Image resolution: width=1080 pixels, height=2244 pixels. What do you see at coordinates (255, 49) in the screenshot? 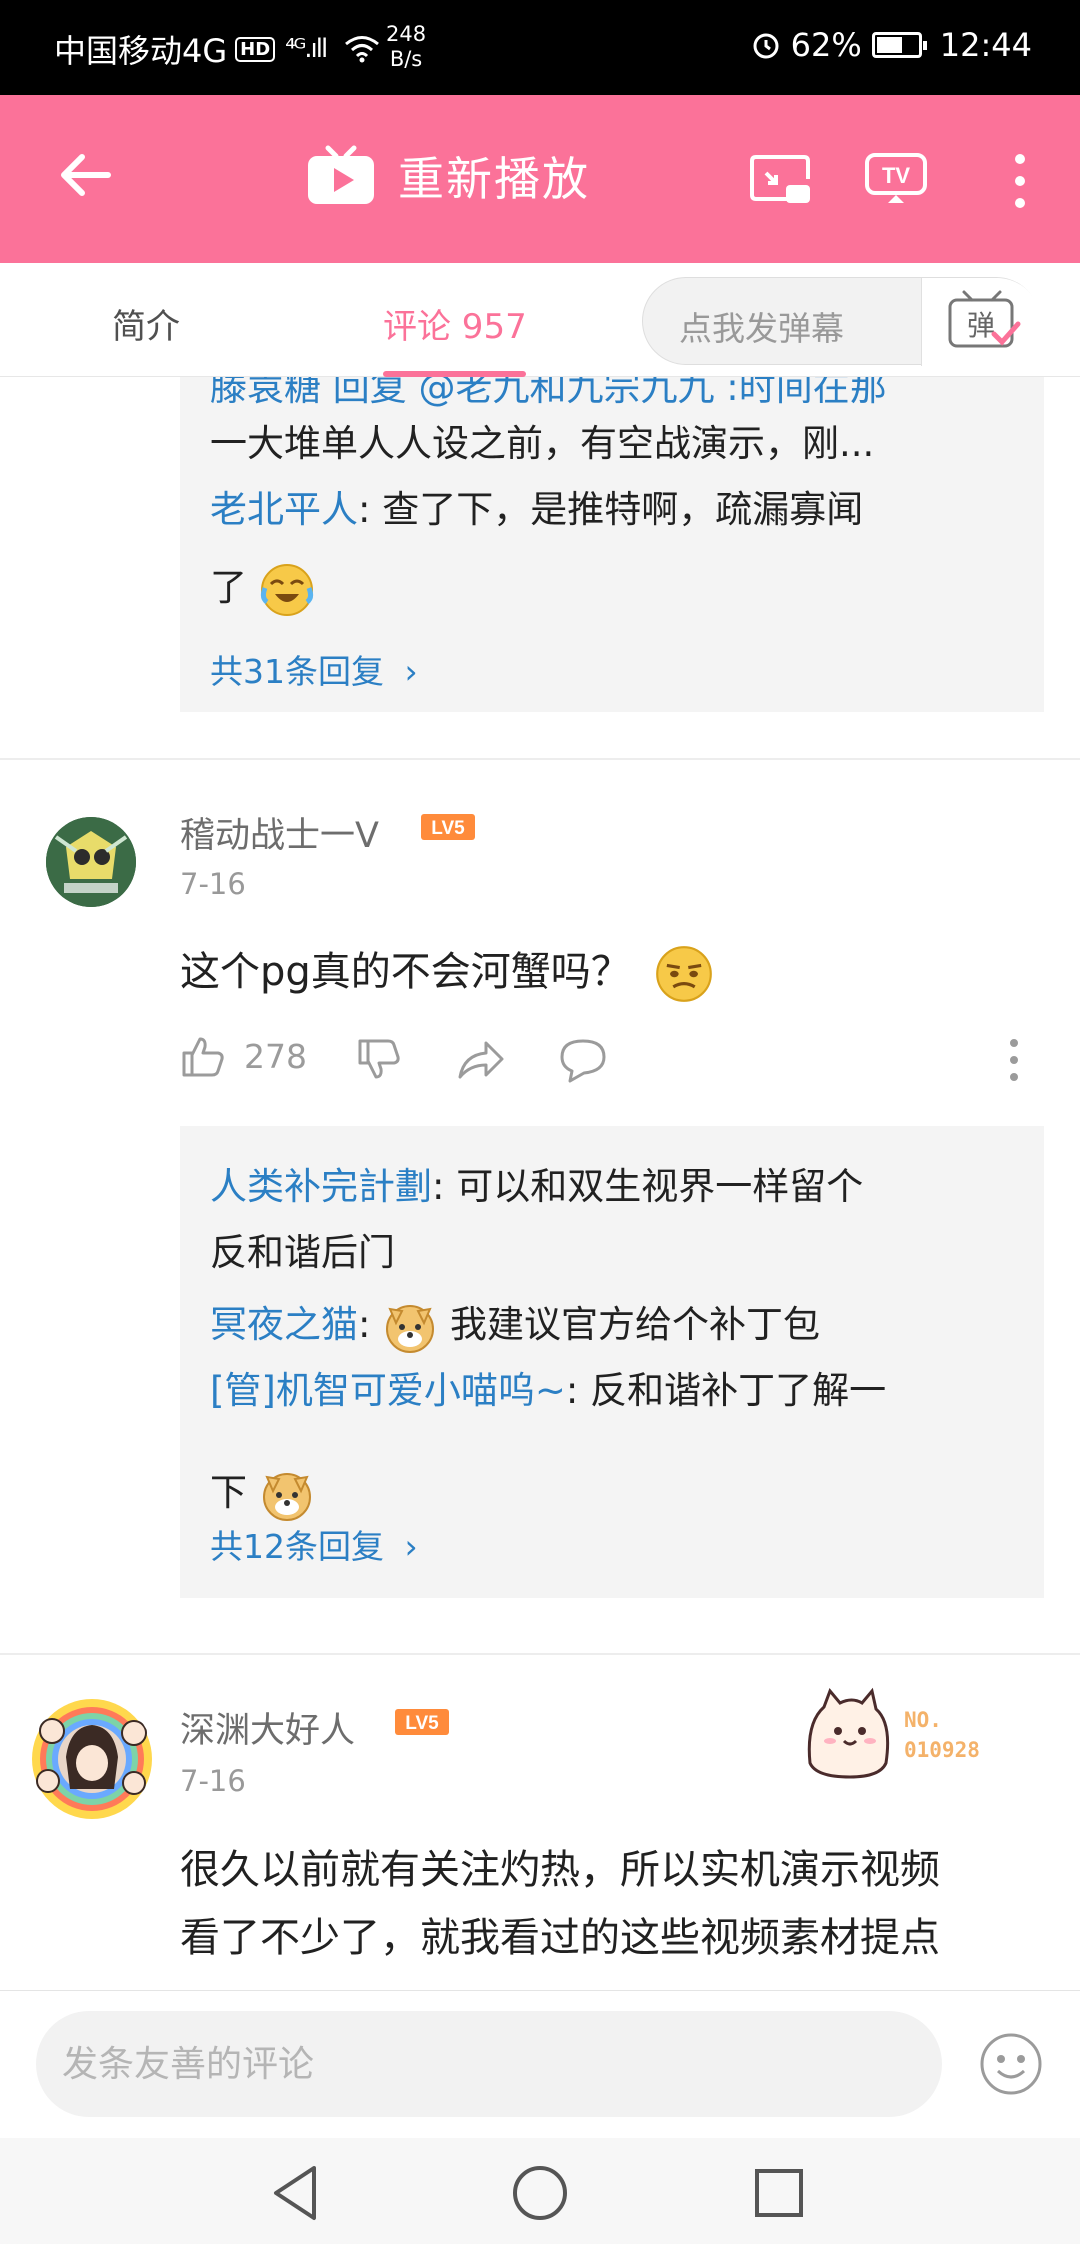
I see `hd-badge: HD` at bounding box center [255, 49].